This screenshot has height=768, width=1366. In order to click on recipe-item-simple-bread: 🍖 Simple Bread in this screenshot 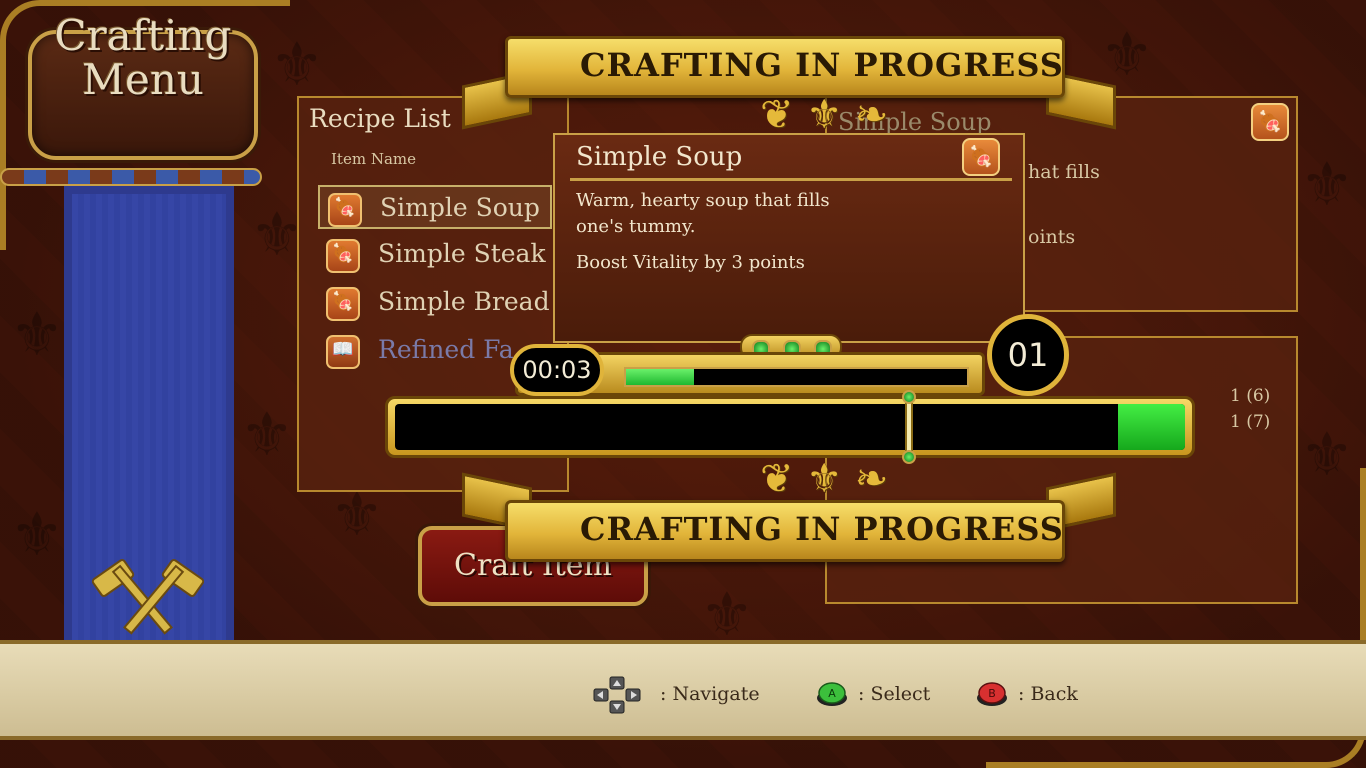, I will do `click(435, 303)`.